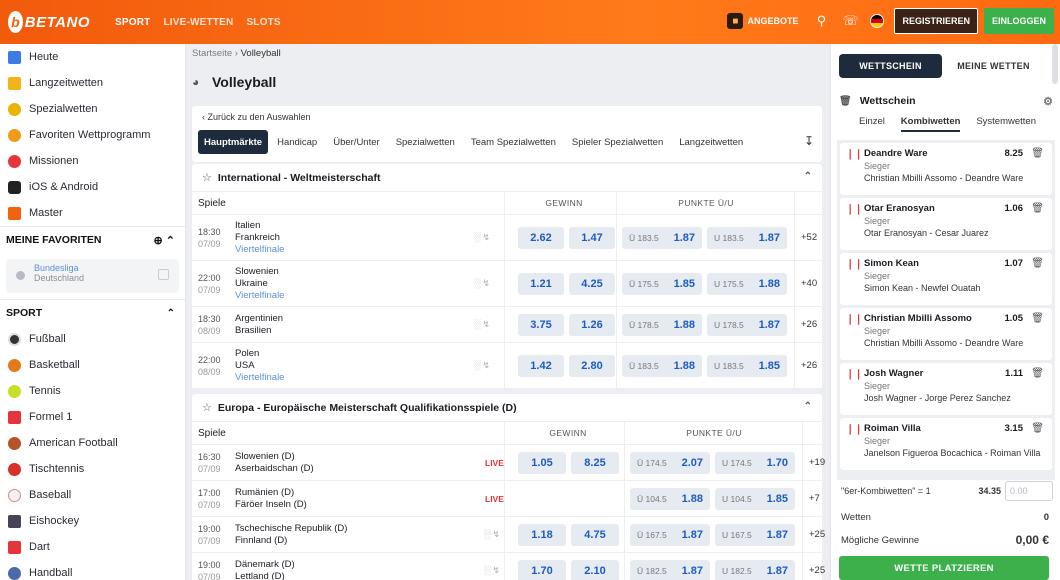 The image size is (1060, 580). I want to click on match-teams: Rumänien (D) Färöer Inseln (D), so click(271, 499).